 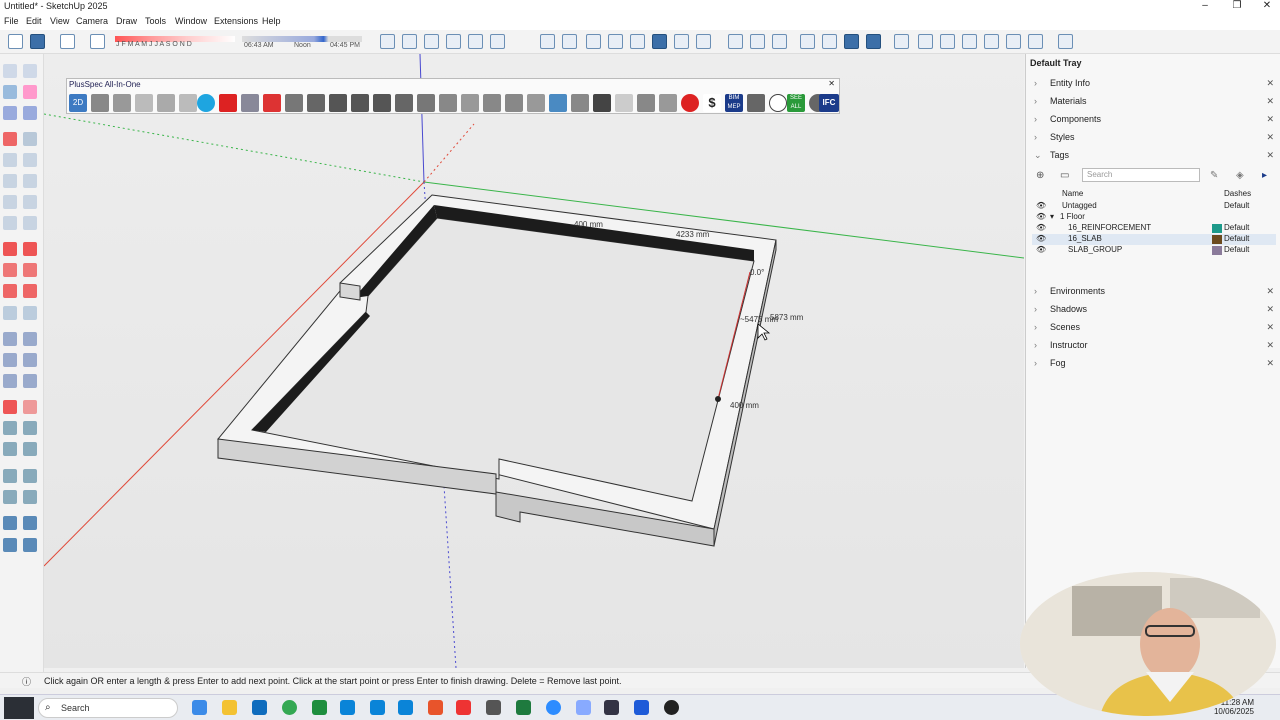 What do you see at coordinates (1154, 228) in the screenshot?
I see `tag-row: 👁 16_REINFORCEMENT Default` at bounding box center [1154, 228].